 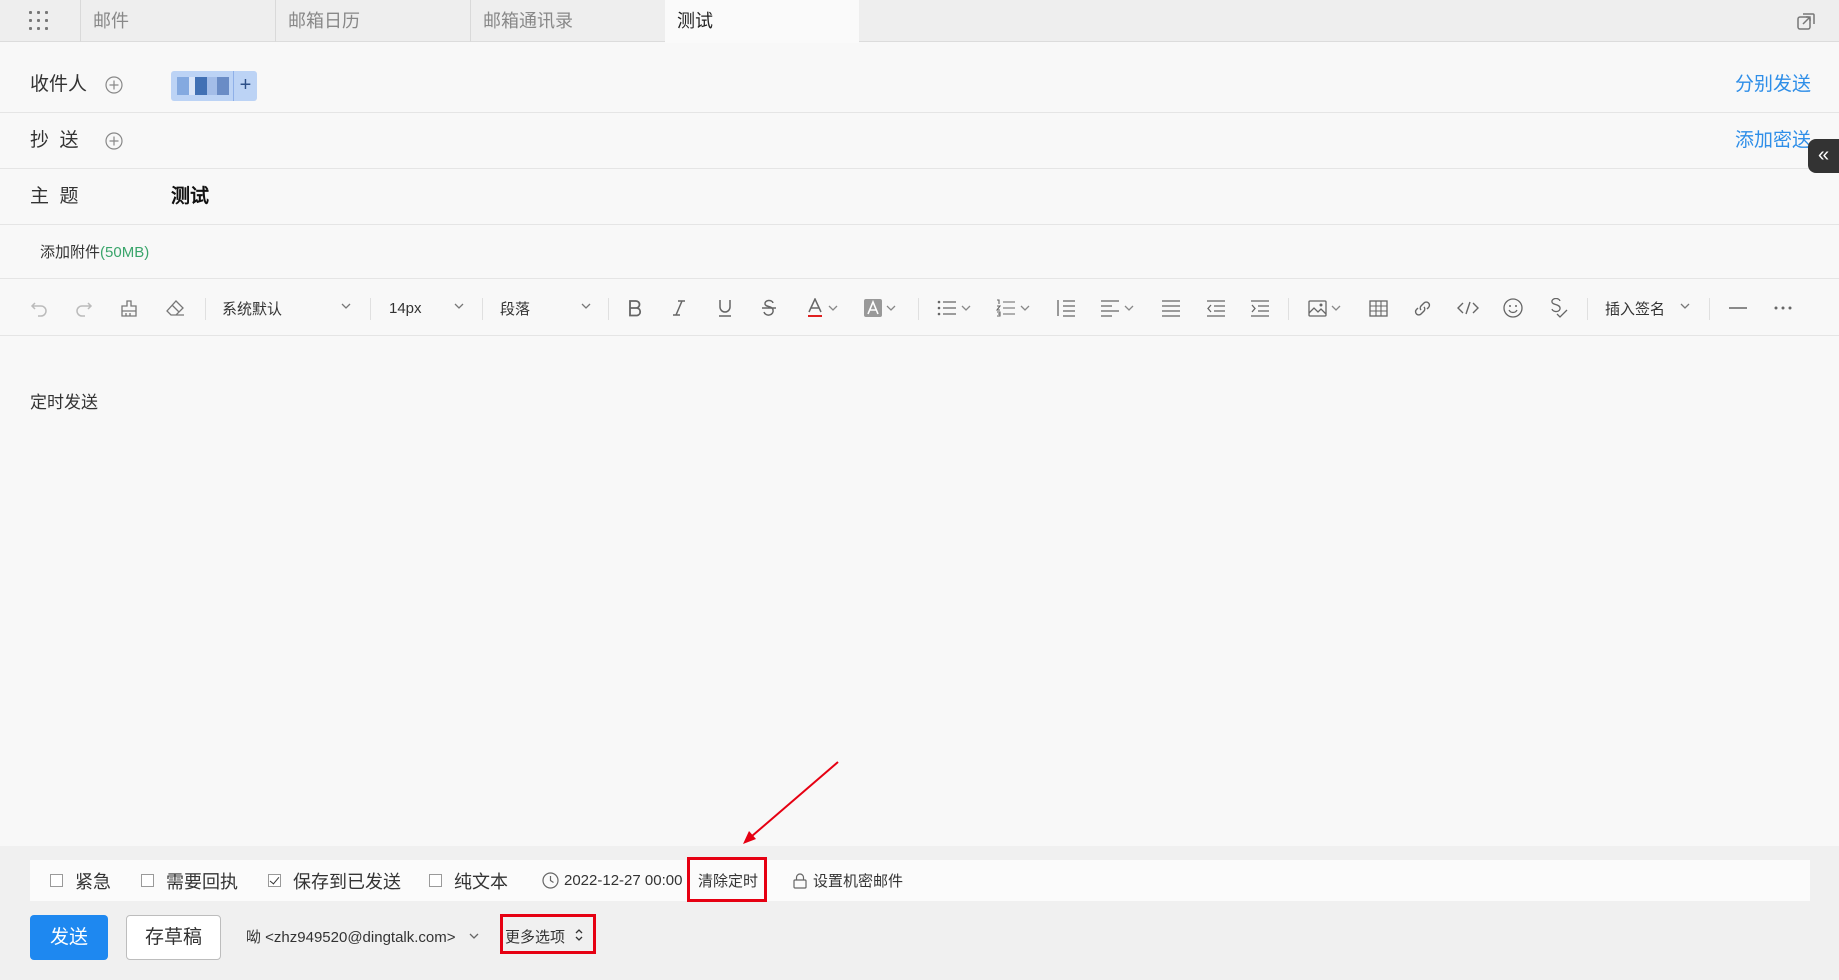 I want to click on plain-text-checkbox: 纯文本, so click(x=468, y=880).